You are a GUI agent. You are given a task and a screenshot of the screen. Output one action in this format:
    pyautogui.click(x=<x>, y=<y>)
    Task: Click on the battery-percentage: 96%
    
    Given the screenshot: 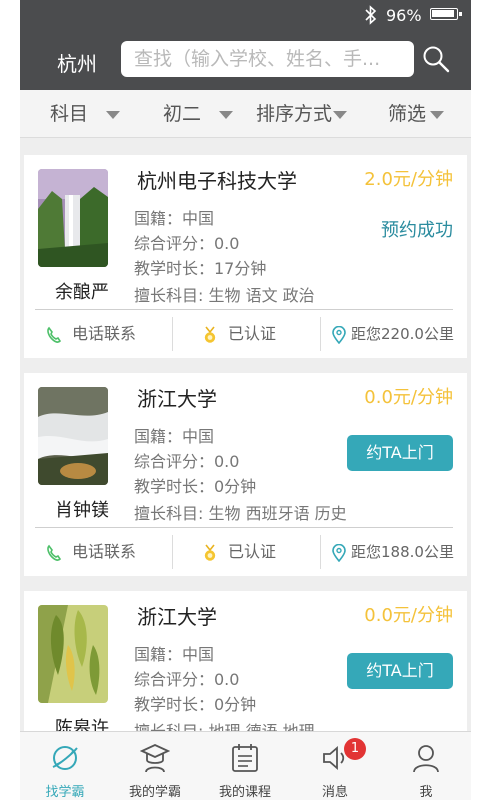 What is the action you would take?
    pyautogui.click(x=404, y=15)
    